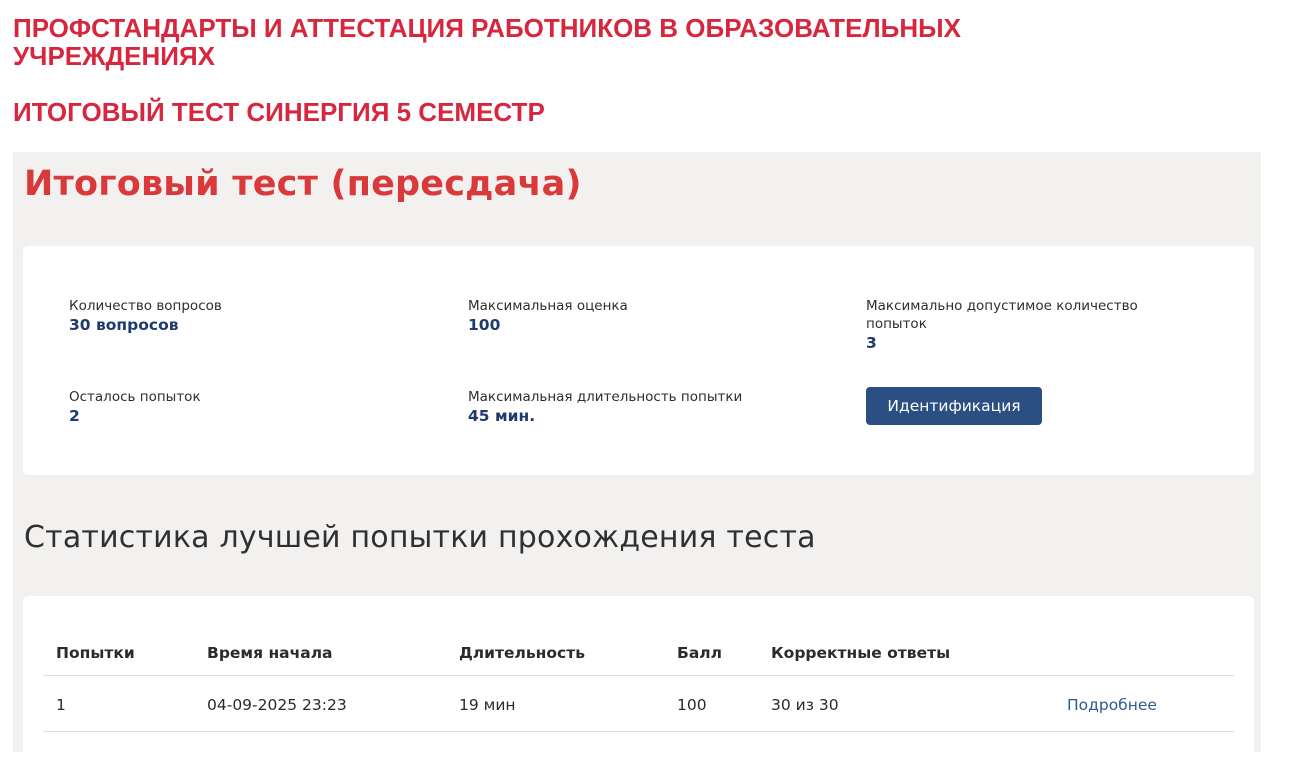 This screenshot has width=1300, height=768. What do you see at coordinates (699, 653) in the screenshot?
I see `column-header-score: Балл` at bounding box center [699, 653].